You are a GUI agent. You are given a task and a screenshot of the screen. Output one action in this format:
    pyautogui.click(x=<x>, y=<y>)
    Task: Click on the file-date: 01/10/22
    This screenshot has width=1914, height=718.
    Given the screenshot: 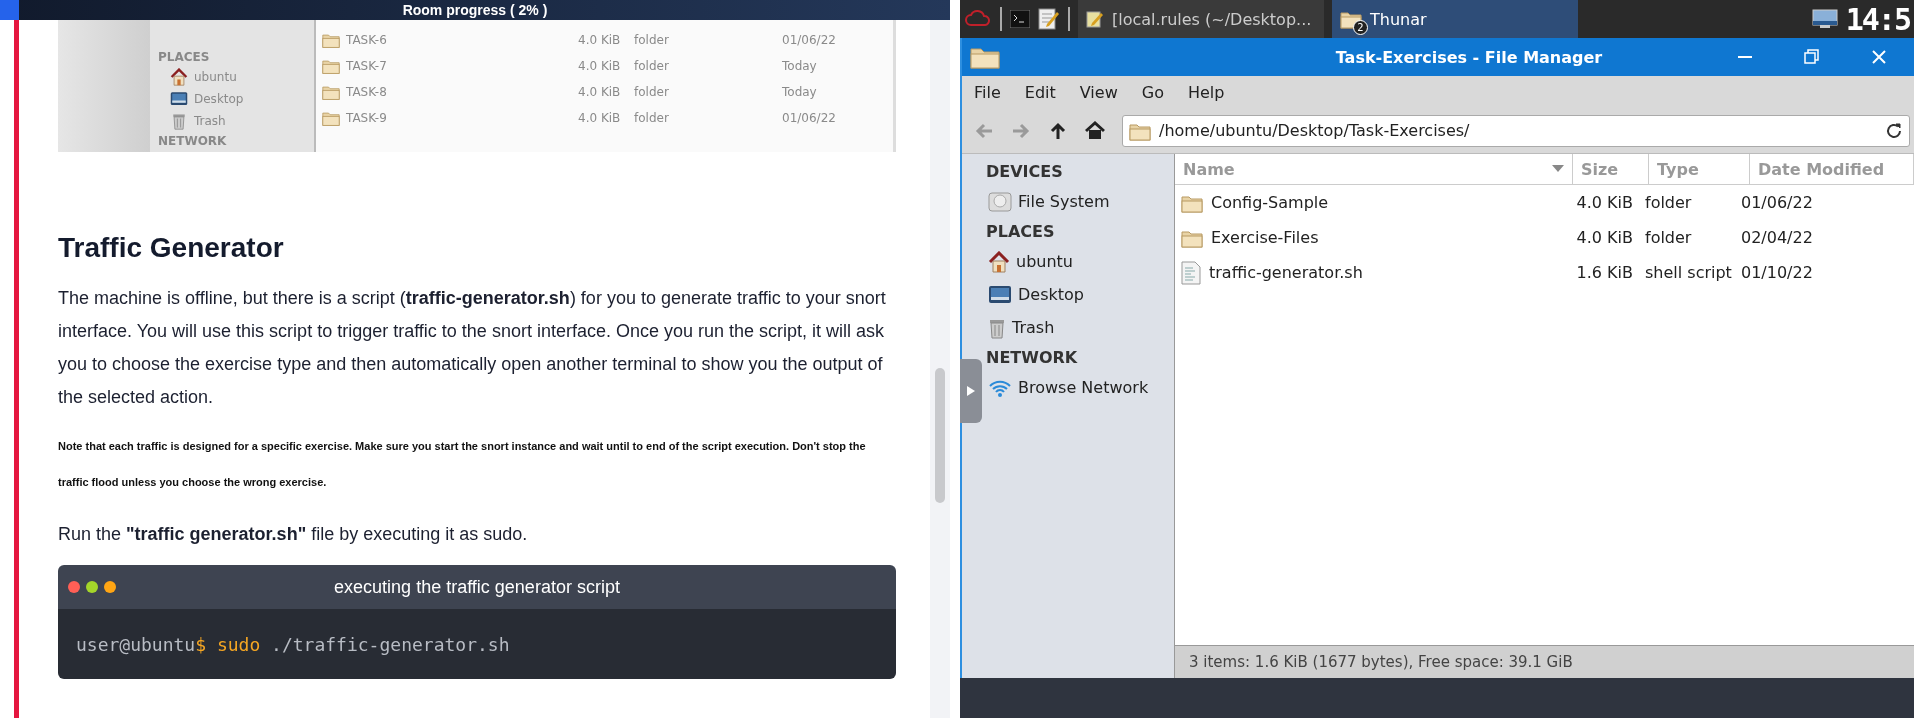 What is the action you would take?
    pyautogui.click(x=1777, y=272)
    